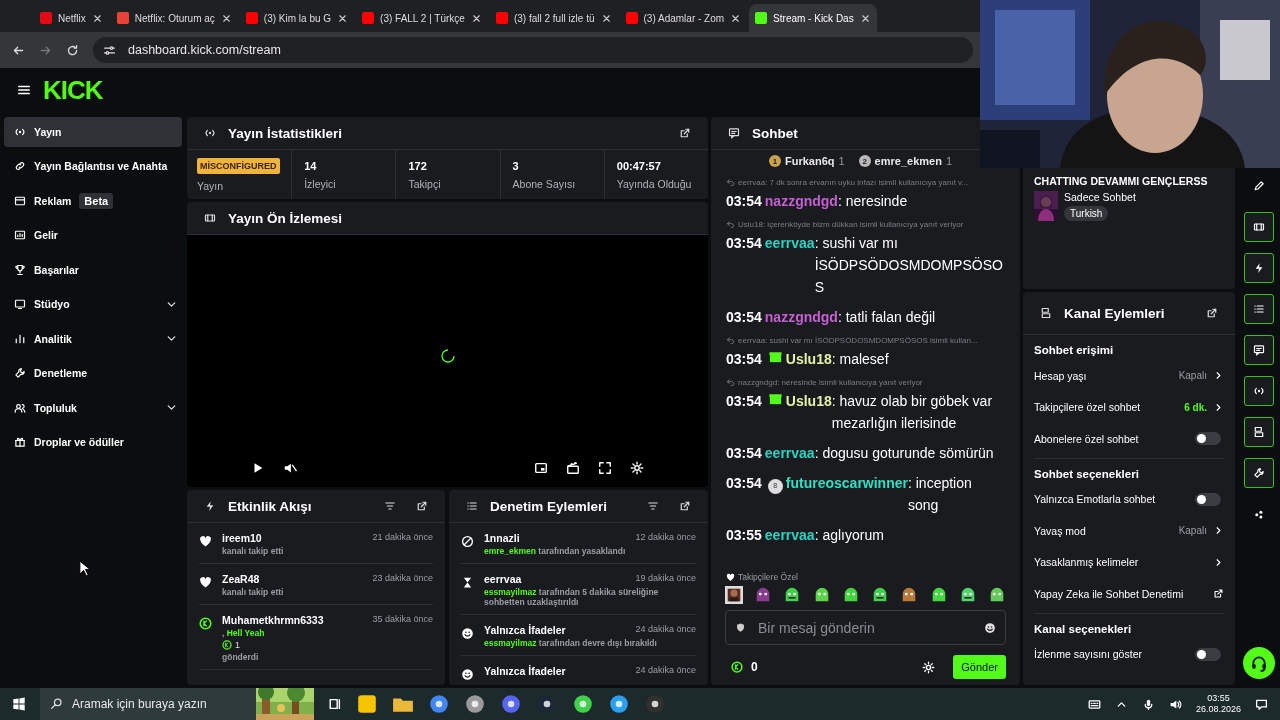 This screenshot has width=1280, height=720. I want to click on sidebar-item: Yayın, so click(93, 132).